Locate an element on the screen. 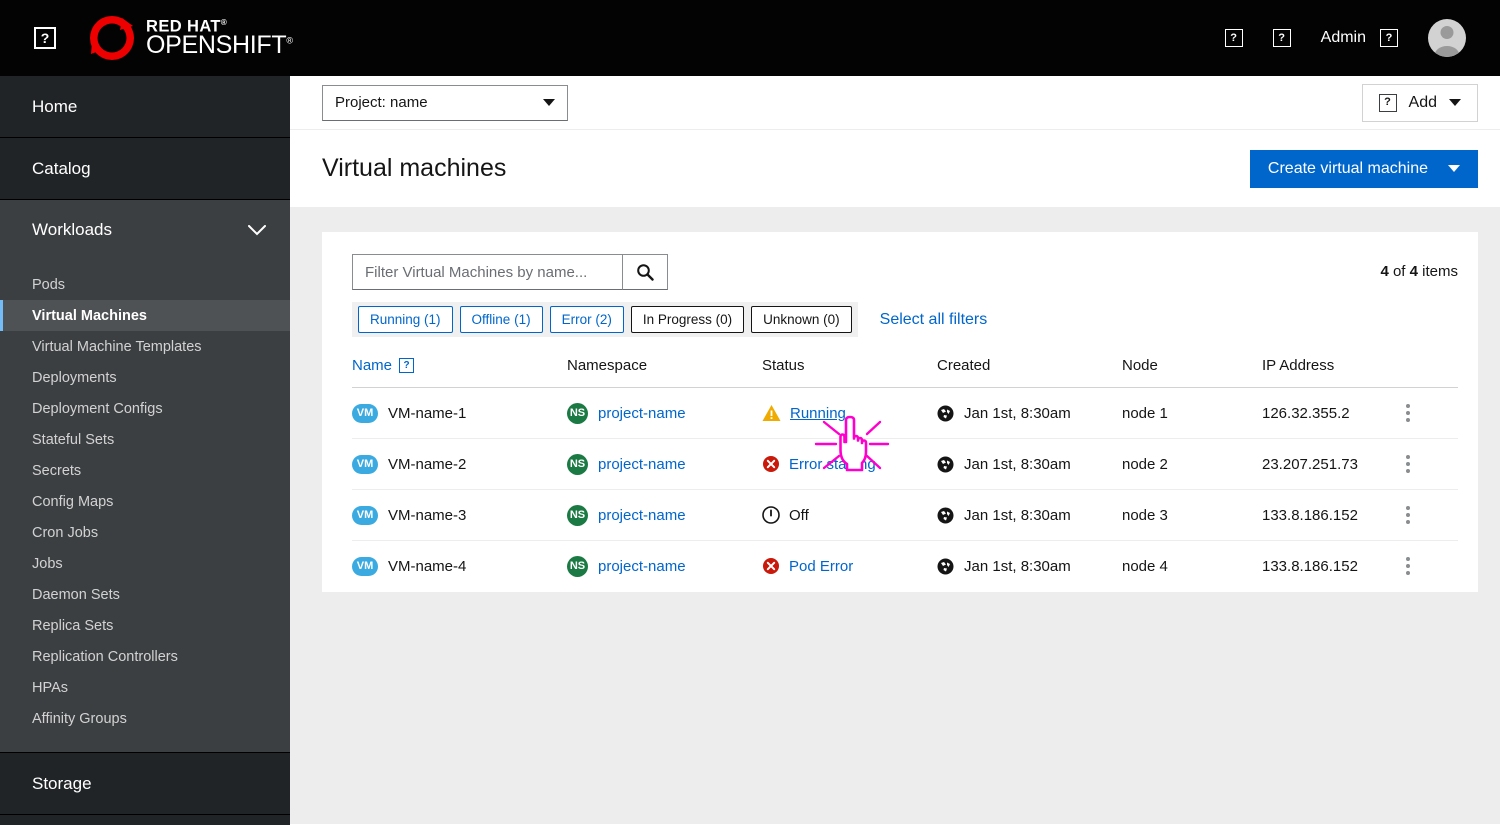  filter-chip-error: Error (2) is located at coordinates (586, 319).